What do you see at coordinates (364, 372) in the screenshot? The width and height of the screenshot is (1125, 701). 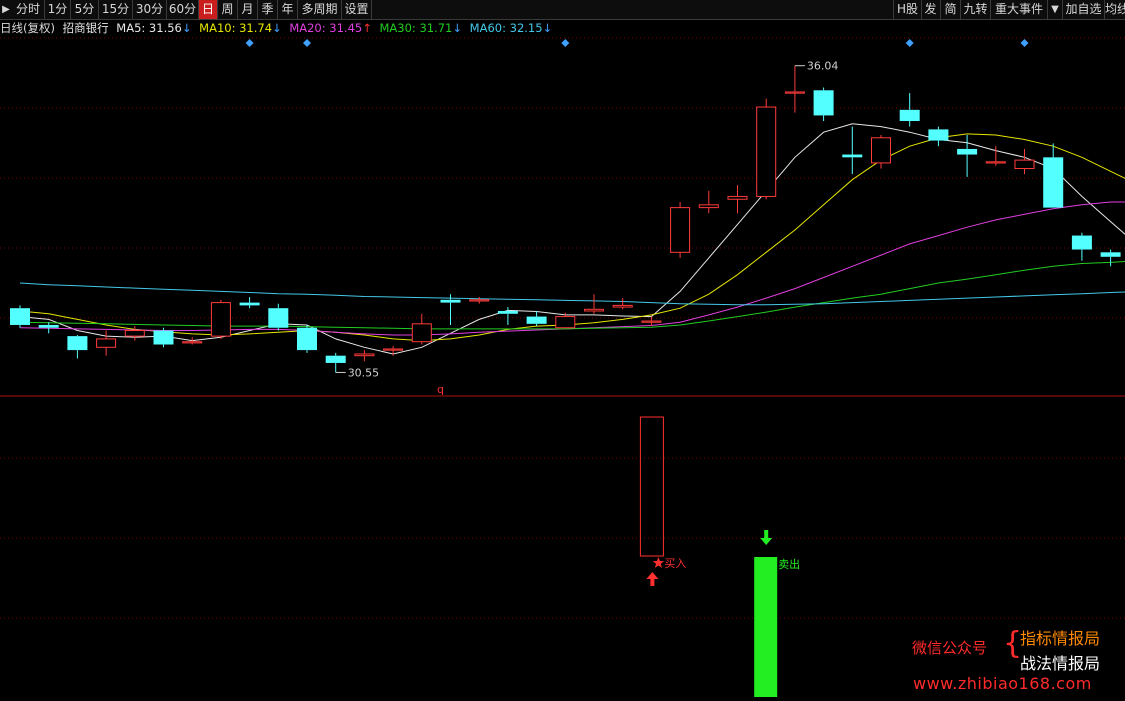 I see `min-price-label: 30.55` at bounding box center [364, 372].